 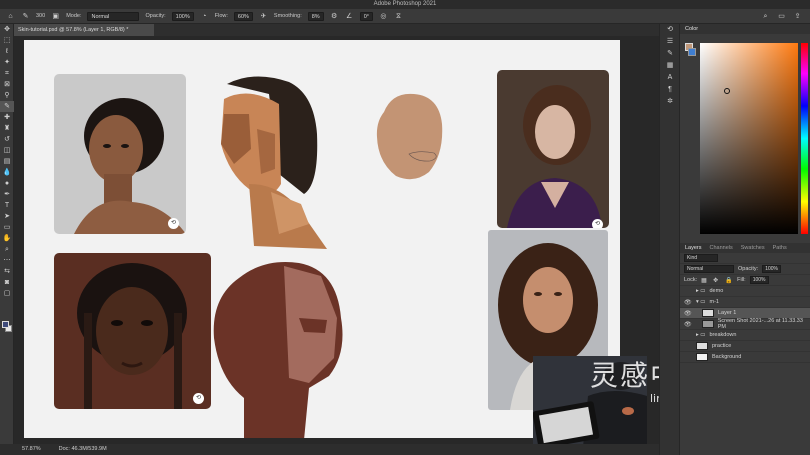 What do you see at coordinates (753, 248) in the screenshot?
I see `tab-swatches: Swatches` at bounding box center [753, 248].